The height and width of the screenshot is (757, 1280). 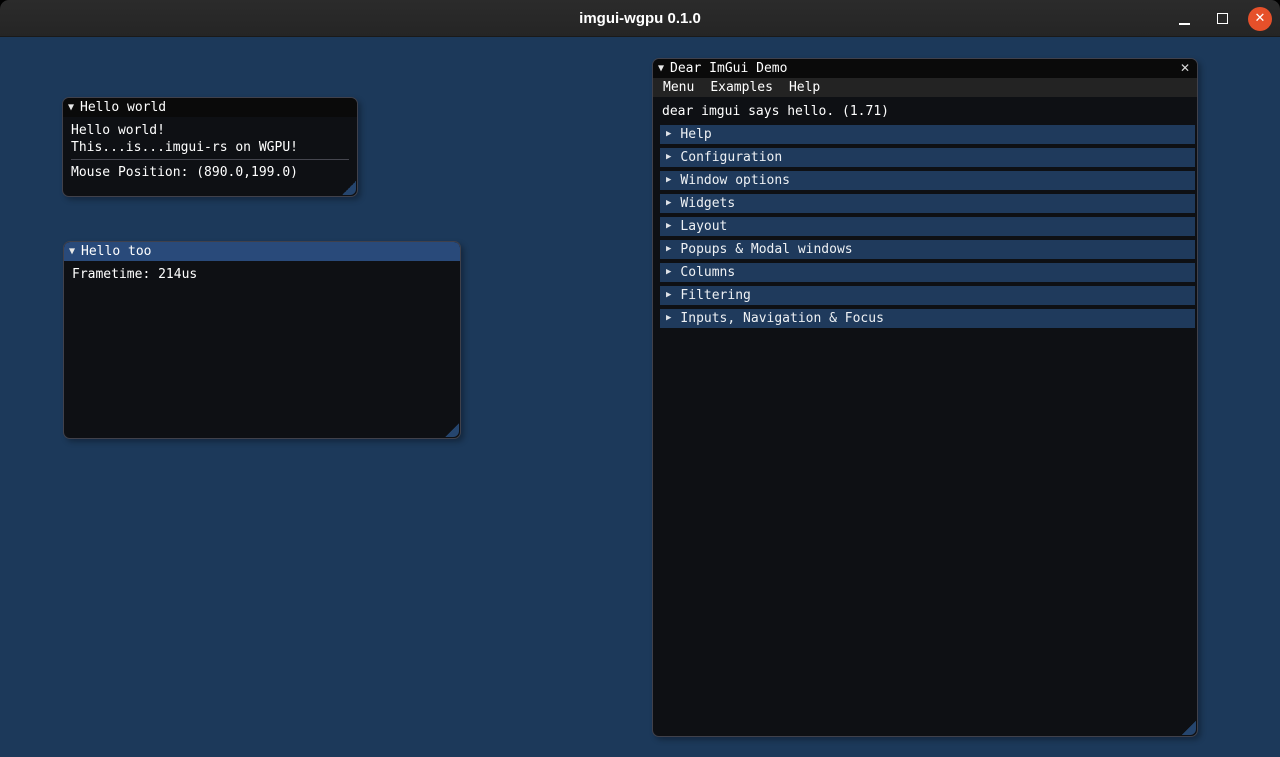 I want to click on maximize-button, so click(x=1222, y=19).